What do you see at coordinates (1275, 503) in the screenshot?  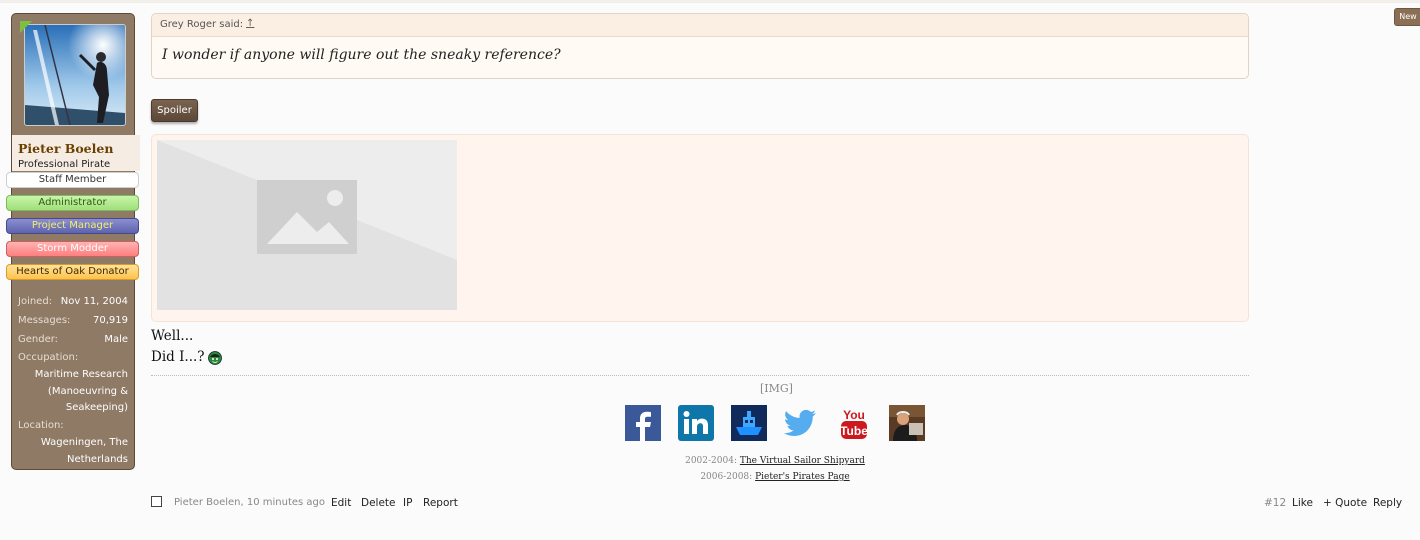 I see `post-number: #12` at bounding box center [1275, 503].